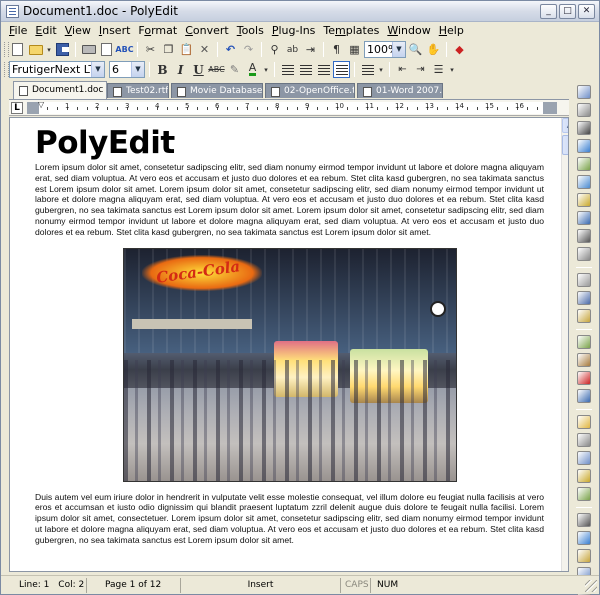 Image resolution: width=600 pixels, height=595 pixels. Describe the element at coordinates (168, 49) in the screenshot. I see `copy-button: ❐` at that location.